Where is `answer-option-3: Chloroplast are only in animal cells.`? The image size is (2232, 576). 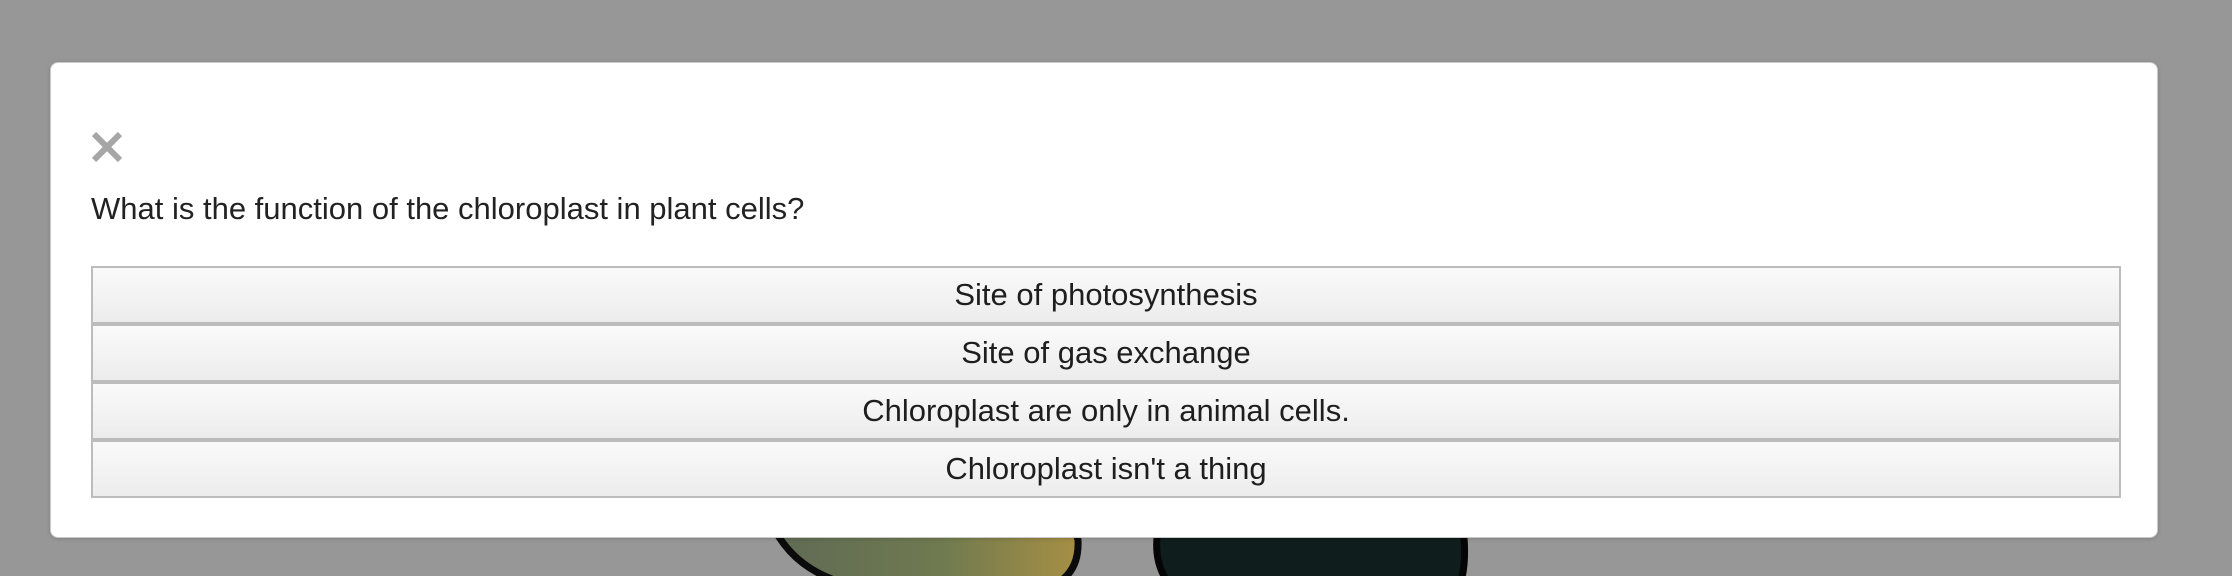 answer-option-3: Chloroplast are only in animal cells. is located at coordinates (1106, 411).